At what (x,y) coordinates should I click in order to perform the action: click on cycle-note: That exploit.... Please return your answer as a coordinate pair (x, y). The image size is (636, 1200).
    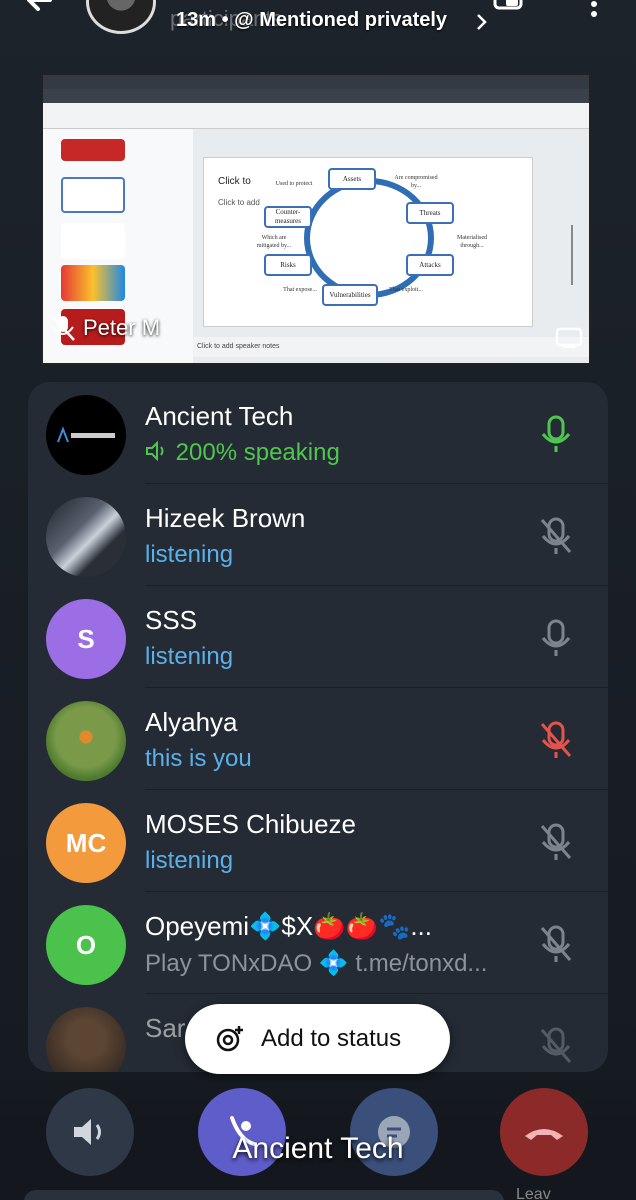
    Looking at the image, I should click on (406, 290).